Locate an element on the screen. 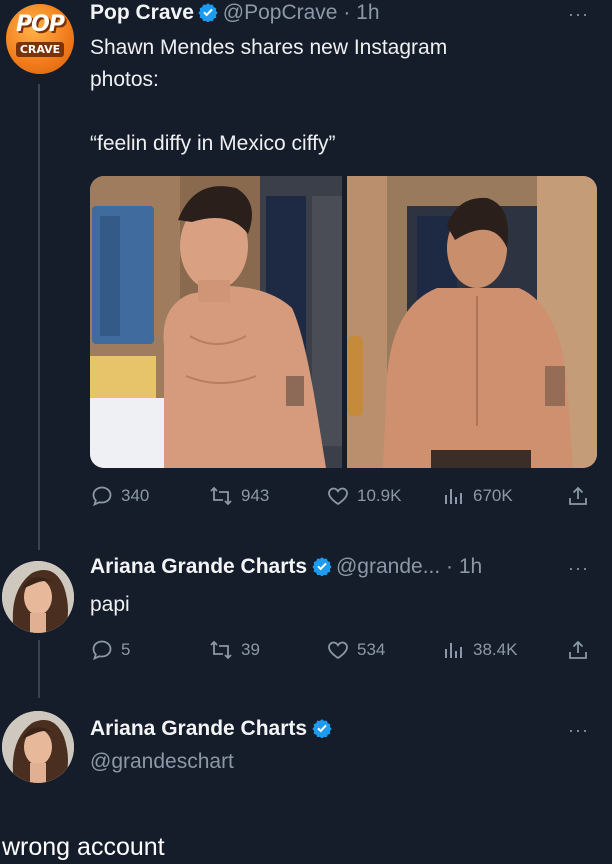 This screenshot has height=864, width=612. reply-handle-time: @grande... · 1h is located at coordinates (409, 566).